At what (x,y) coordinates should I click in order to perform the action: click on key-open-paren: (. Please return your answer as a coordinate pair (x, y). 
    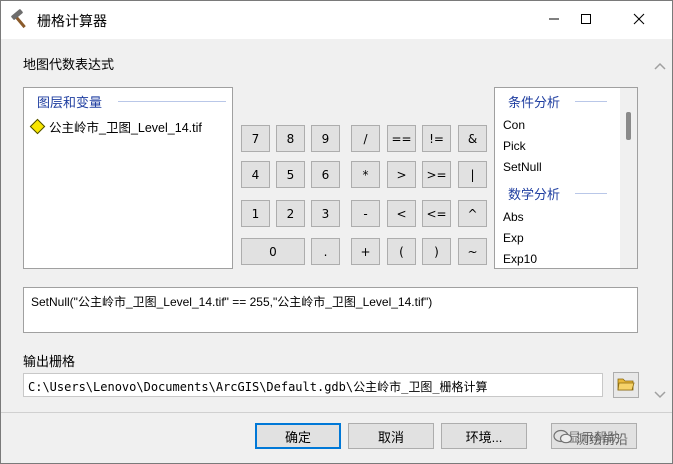
    Looking at the image, I should click on (401, 251).